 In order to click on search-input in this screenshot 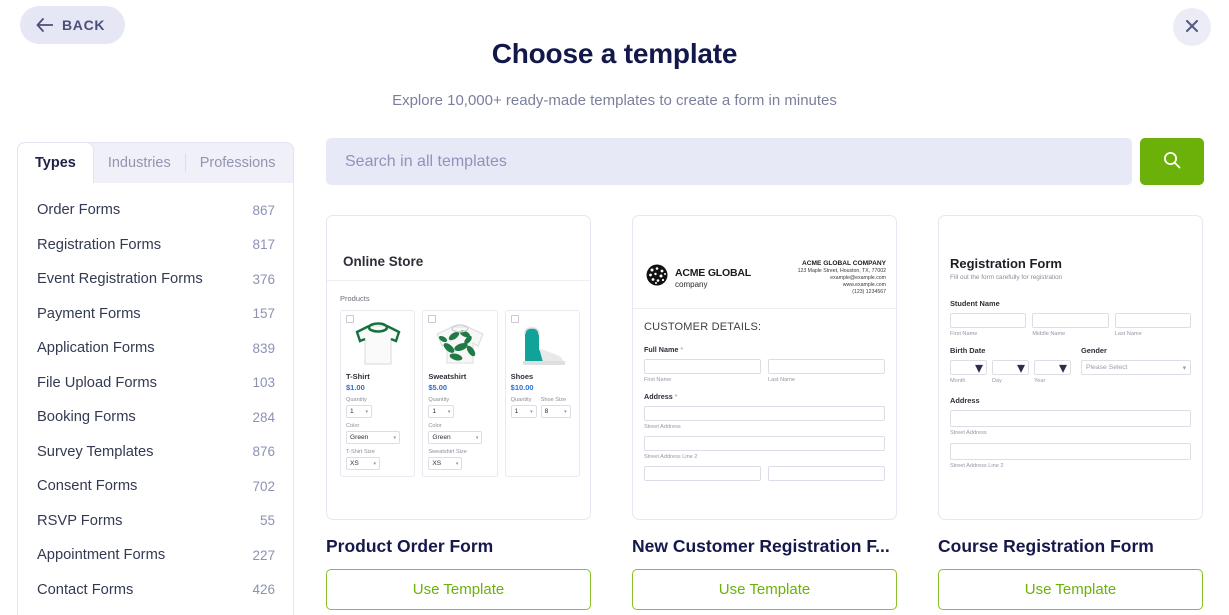, I will do `click(729, 161)`.